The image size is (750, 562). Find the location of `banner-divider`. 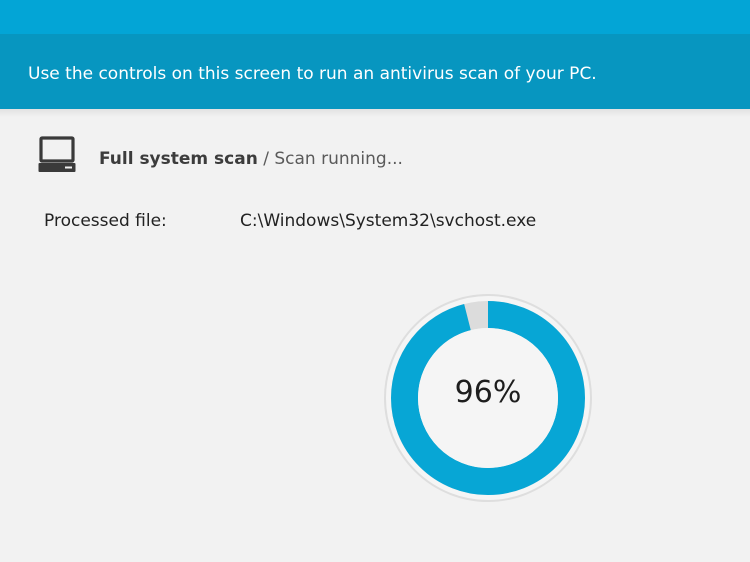

banner-divider is located at coordinates (375, 113).